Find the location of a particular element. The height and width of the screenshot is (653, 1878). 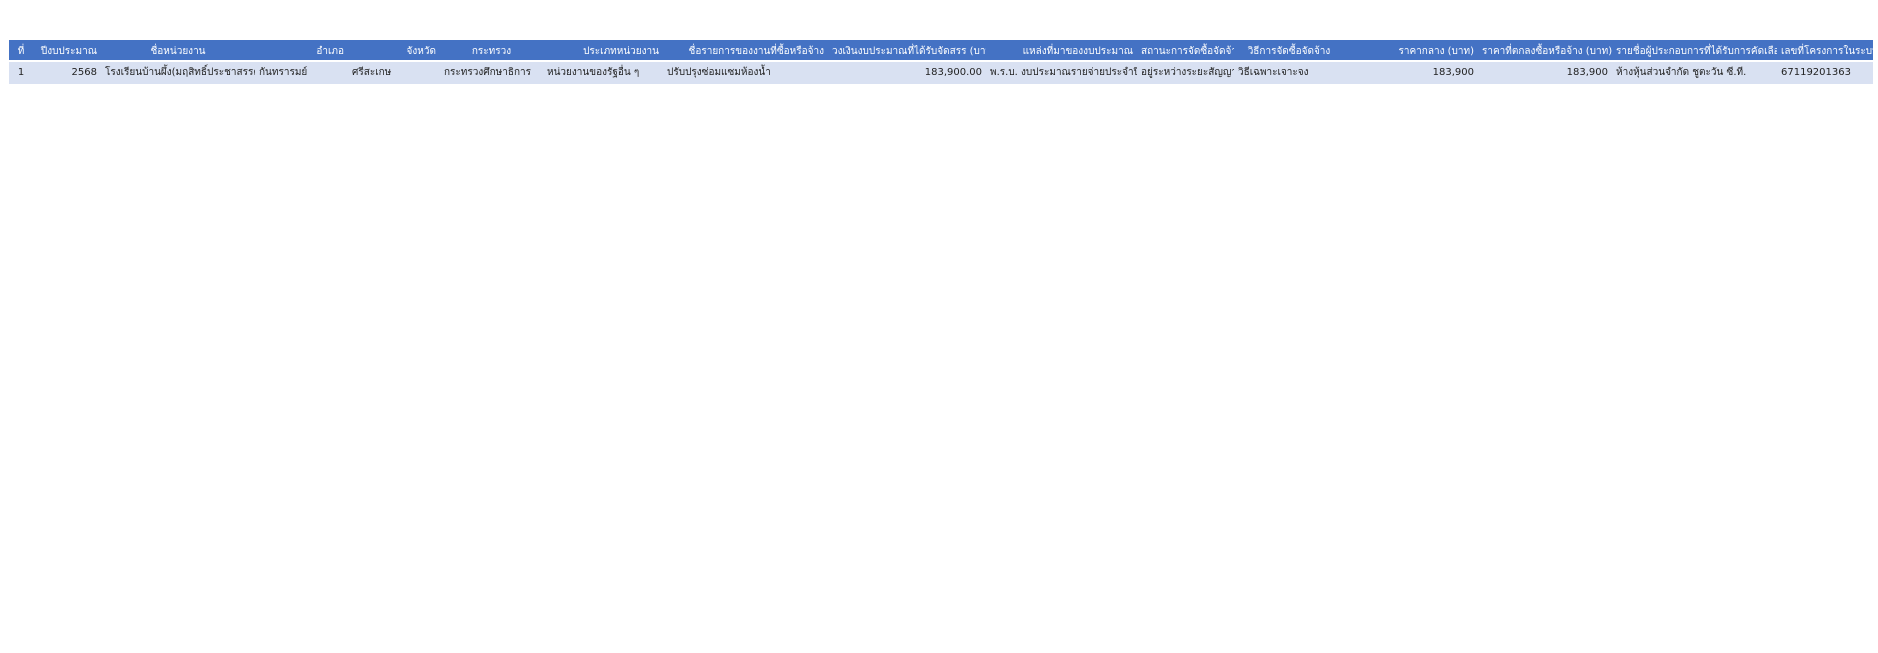

cell-budget: 183,900.00 is located at coordinates (907, 73).